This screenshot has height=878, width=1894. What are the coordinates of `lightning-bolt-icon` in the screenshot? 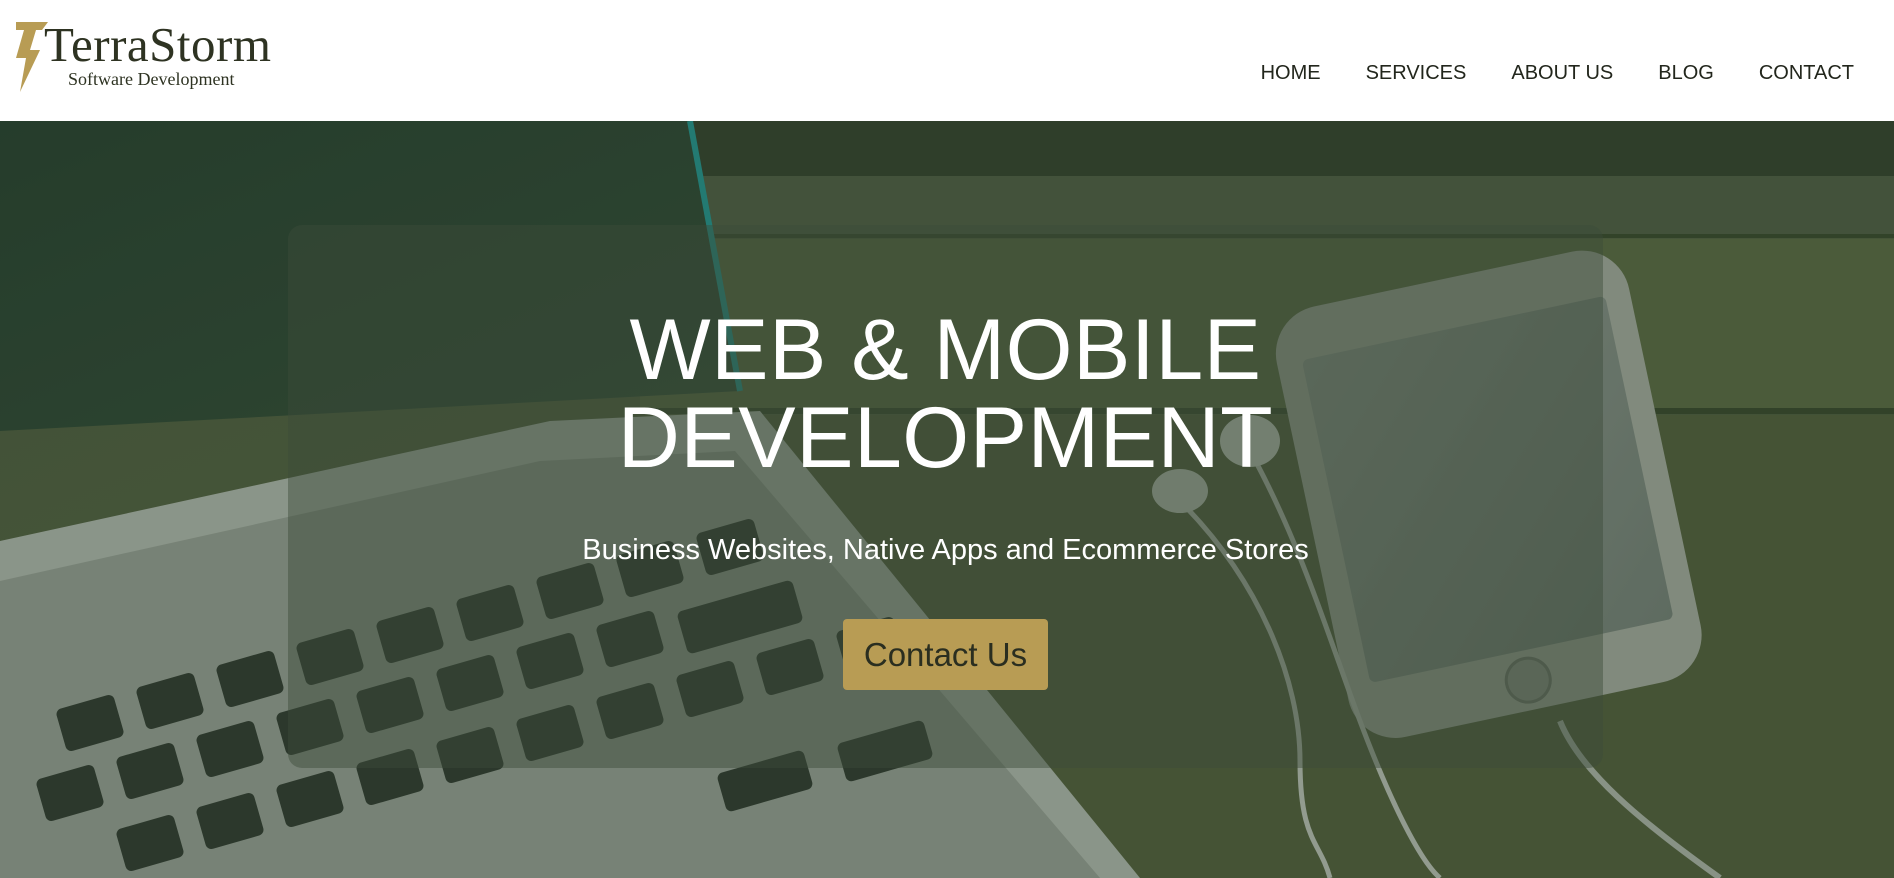 It's located at (32, 57).